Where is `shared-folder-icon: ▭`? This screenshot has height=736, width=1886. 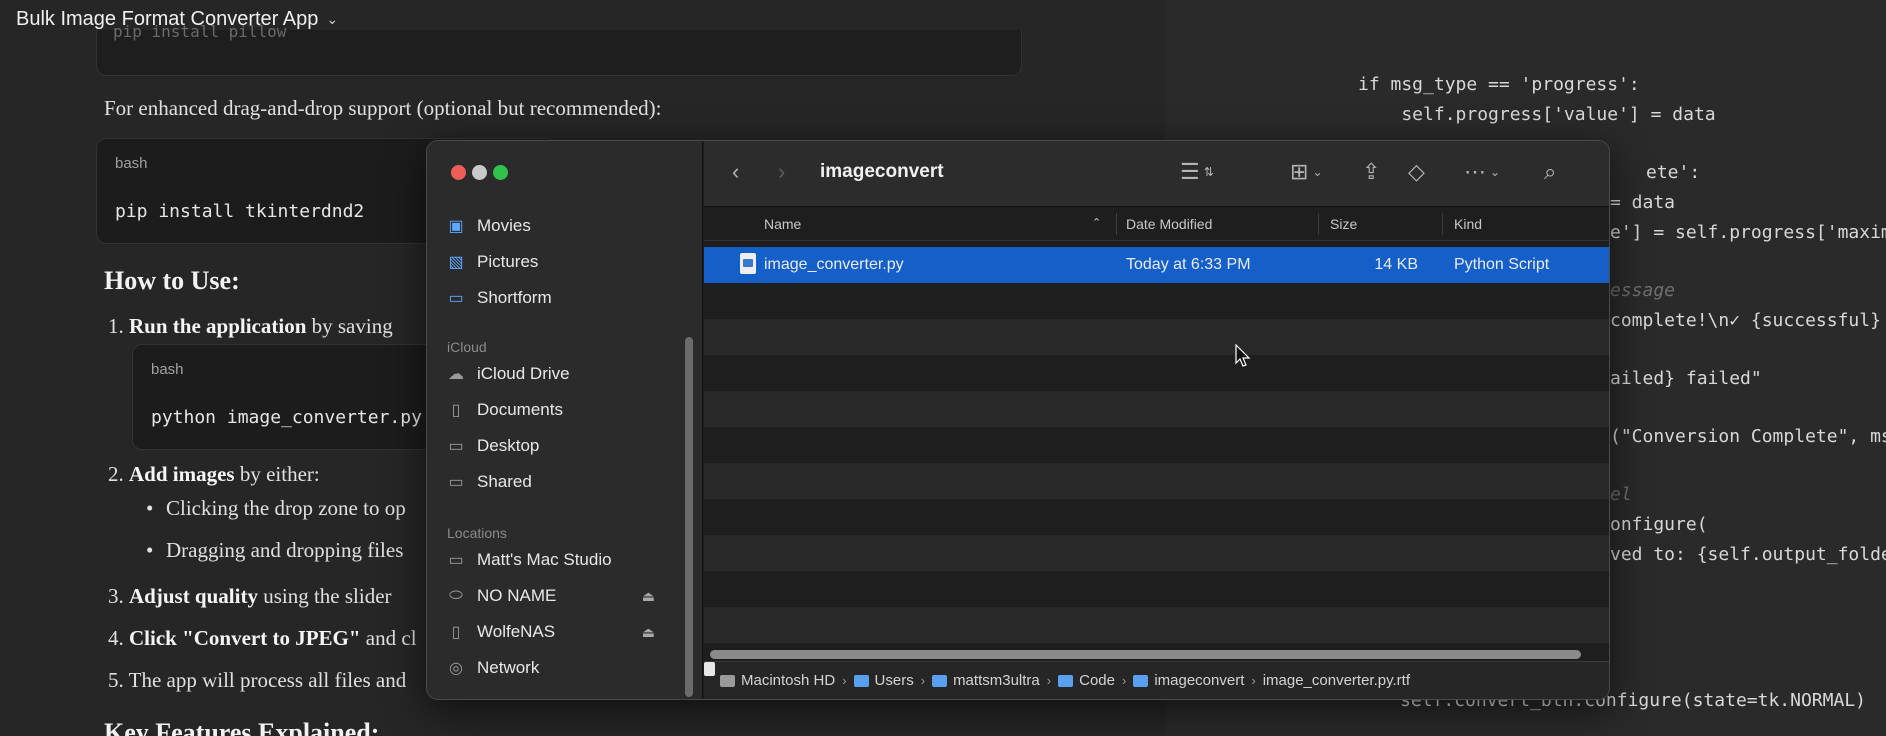 shared-folder-icon: ▭ is located at coordinates (456, 482).